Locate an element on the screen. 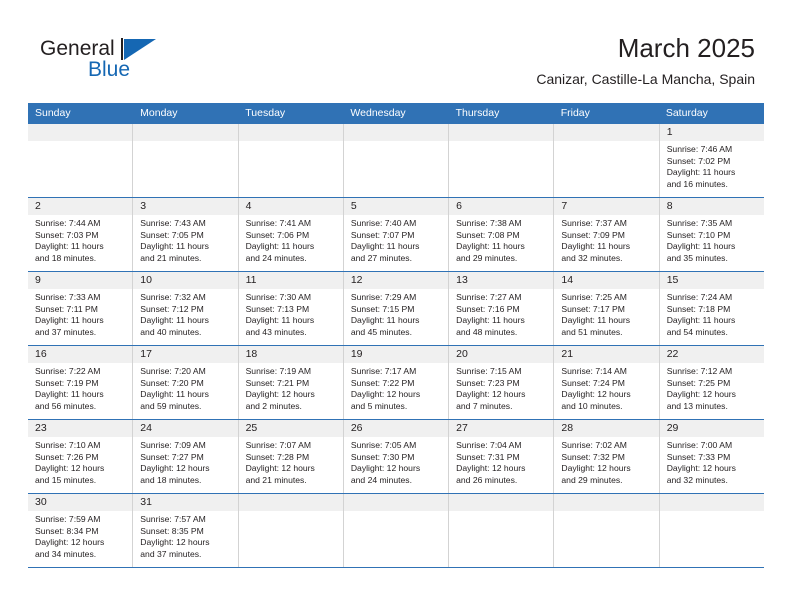  sunrise-time: Sunrise: 7:37 AM is located at coordinates (594, 223).